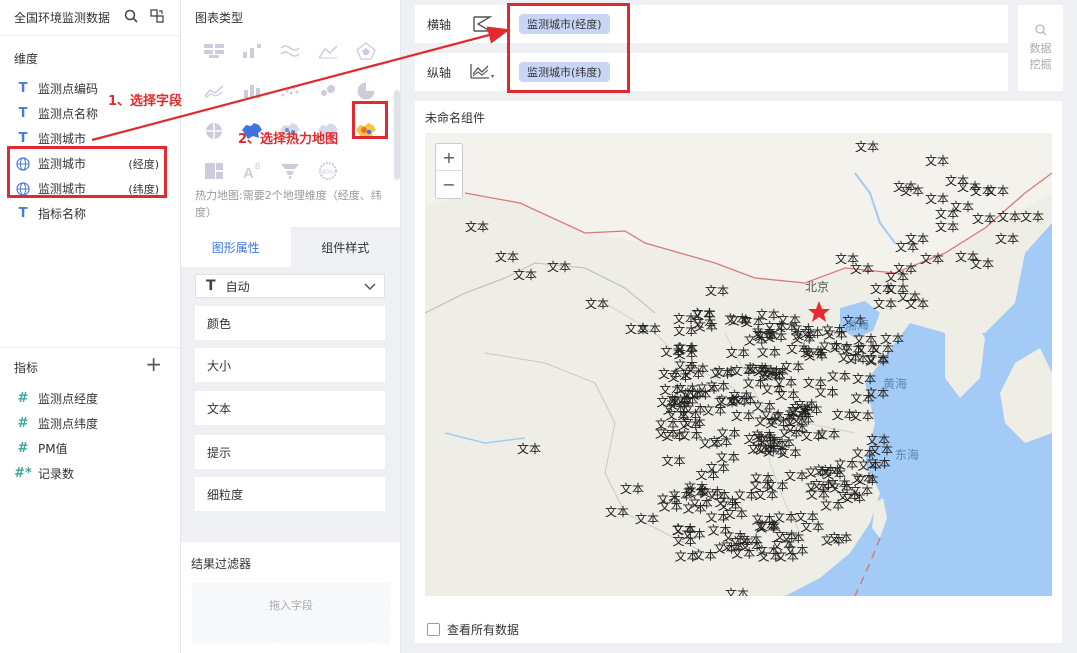 The height and width of the screenshot is (653, 1077). I want to click on component-title: 未命名组件, so click(455, 117).